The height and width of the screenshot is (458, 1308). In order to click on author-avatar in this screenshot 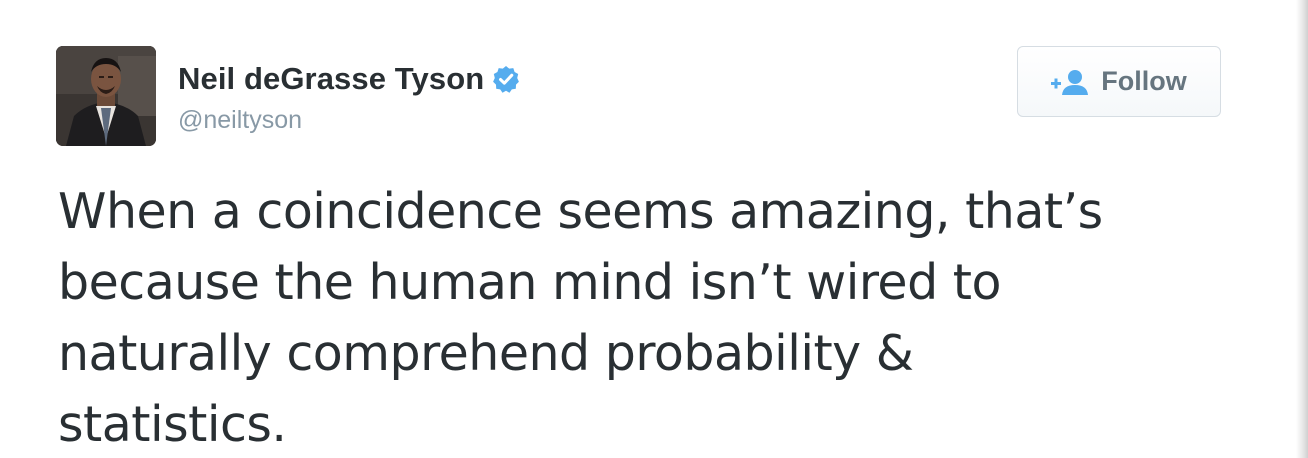, I will do `click(106, 96)`.